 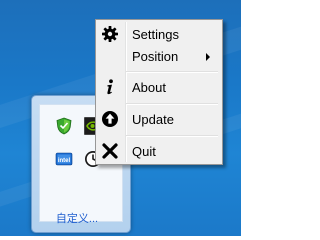 What do you see at coordinates (110, 87) in the screenshot?
I see `info-icon` at bounding box center [110, 87].